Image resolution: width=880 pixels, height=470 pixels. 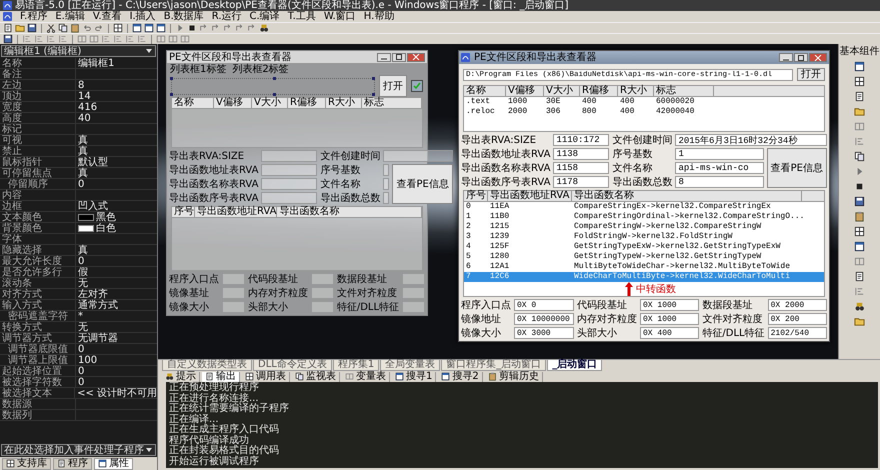 I want to click on menu-item: 列表框1标签, so click(x=198, y=69).